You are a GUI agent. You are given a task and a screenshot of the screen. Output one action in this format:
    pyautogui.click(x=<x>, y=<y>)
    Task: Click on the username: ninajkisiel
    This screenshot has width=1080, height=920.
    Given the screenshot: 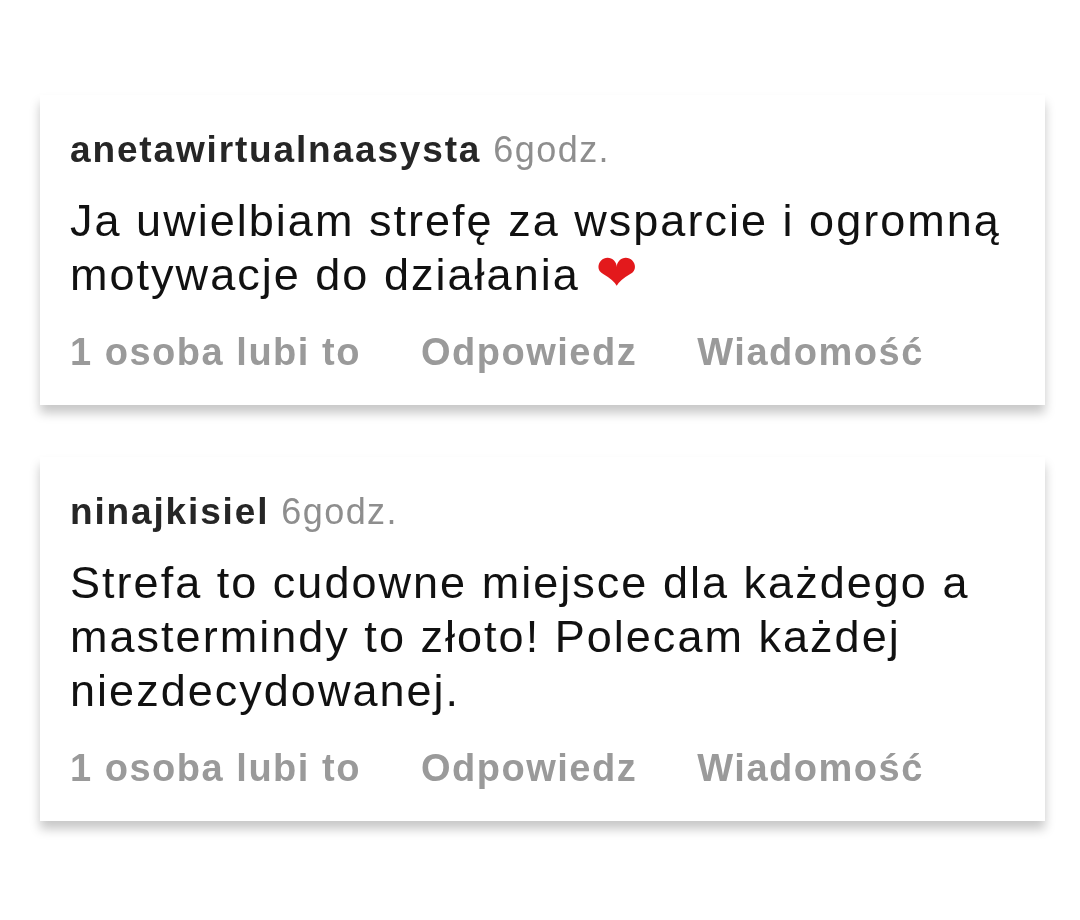 What is the action you would take?
    pyautogui.click(x=170, y=512)
    